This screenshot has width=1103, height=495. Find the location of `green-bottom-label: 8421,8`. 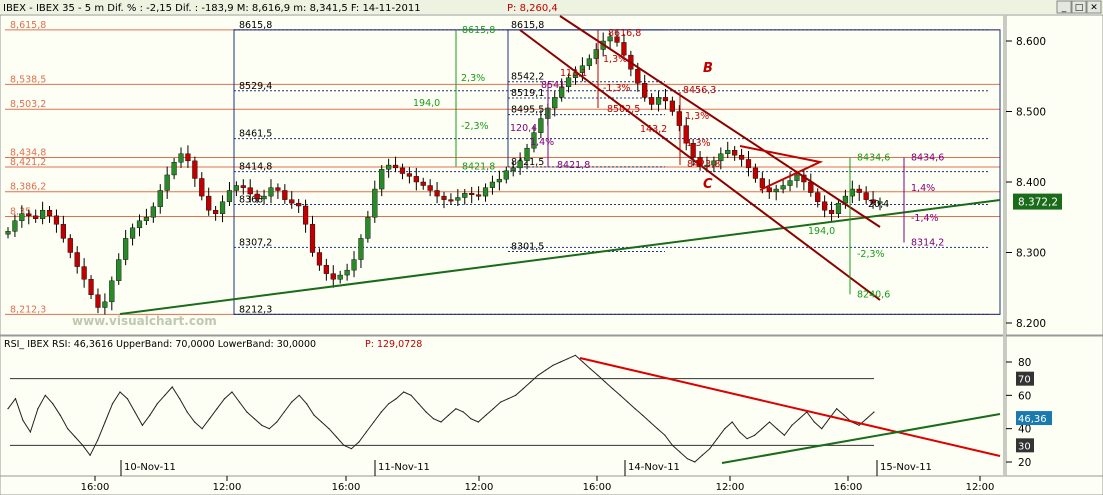

green-bottom-label: 8421,8 is located at coordinates (478, 167).